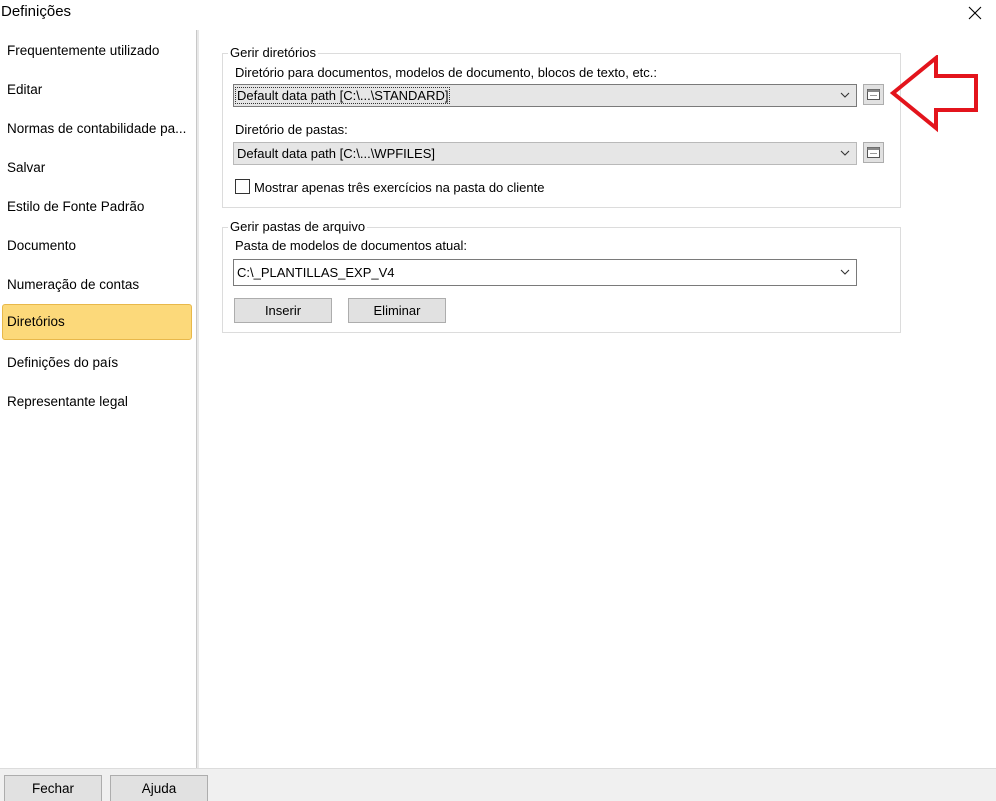  I want to click on current-templates-folder-label: Pasta de modelos de documentos atual:, so click(351, 245).